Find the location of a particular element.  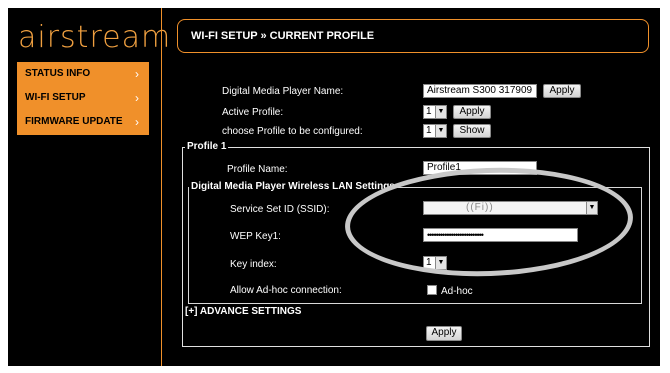

adhoc-label: Allow Ad-hoc connection: is located at coordinates (286, 290).